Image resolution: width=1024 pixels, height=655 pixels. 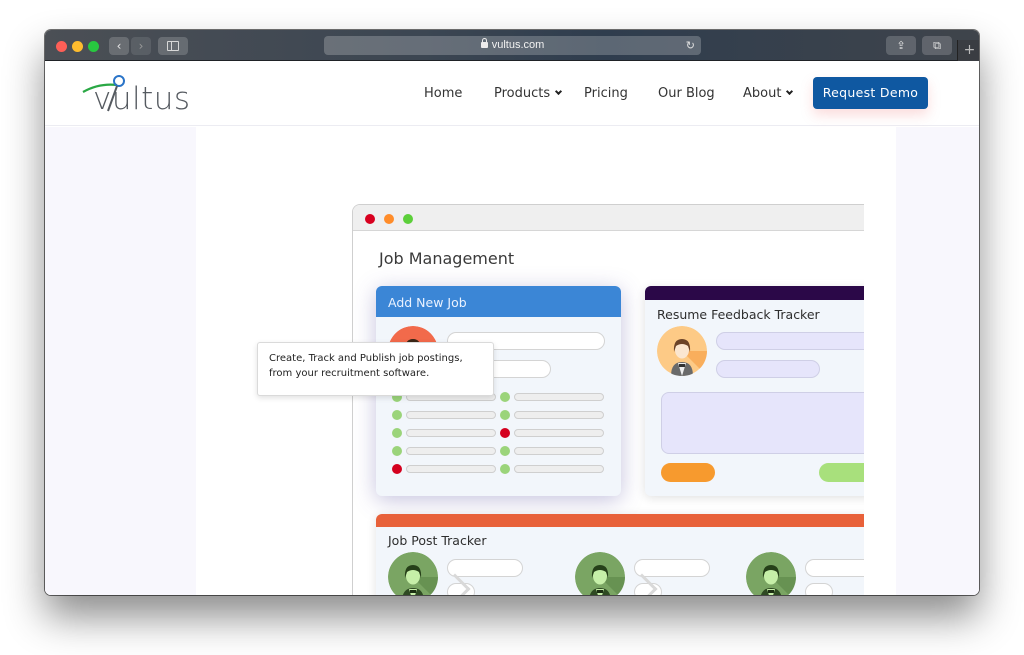 What do you see at coordinates (408, 219) in the screenshot?
I see `mock-green-dot` at bounding box center [408, 219].